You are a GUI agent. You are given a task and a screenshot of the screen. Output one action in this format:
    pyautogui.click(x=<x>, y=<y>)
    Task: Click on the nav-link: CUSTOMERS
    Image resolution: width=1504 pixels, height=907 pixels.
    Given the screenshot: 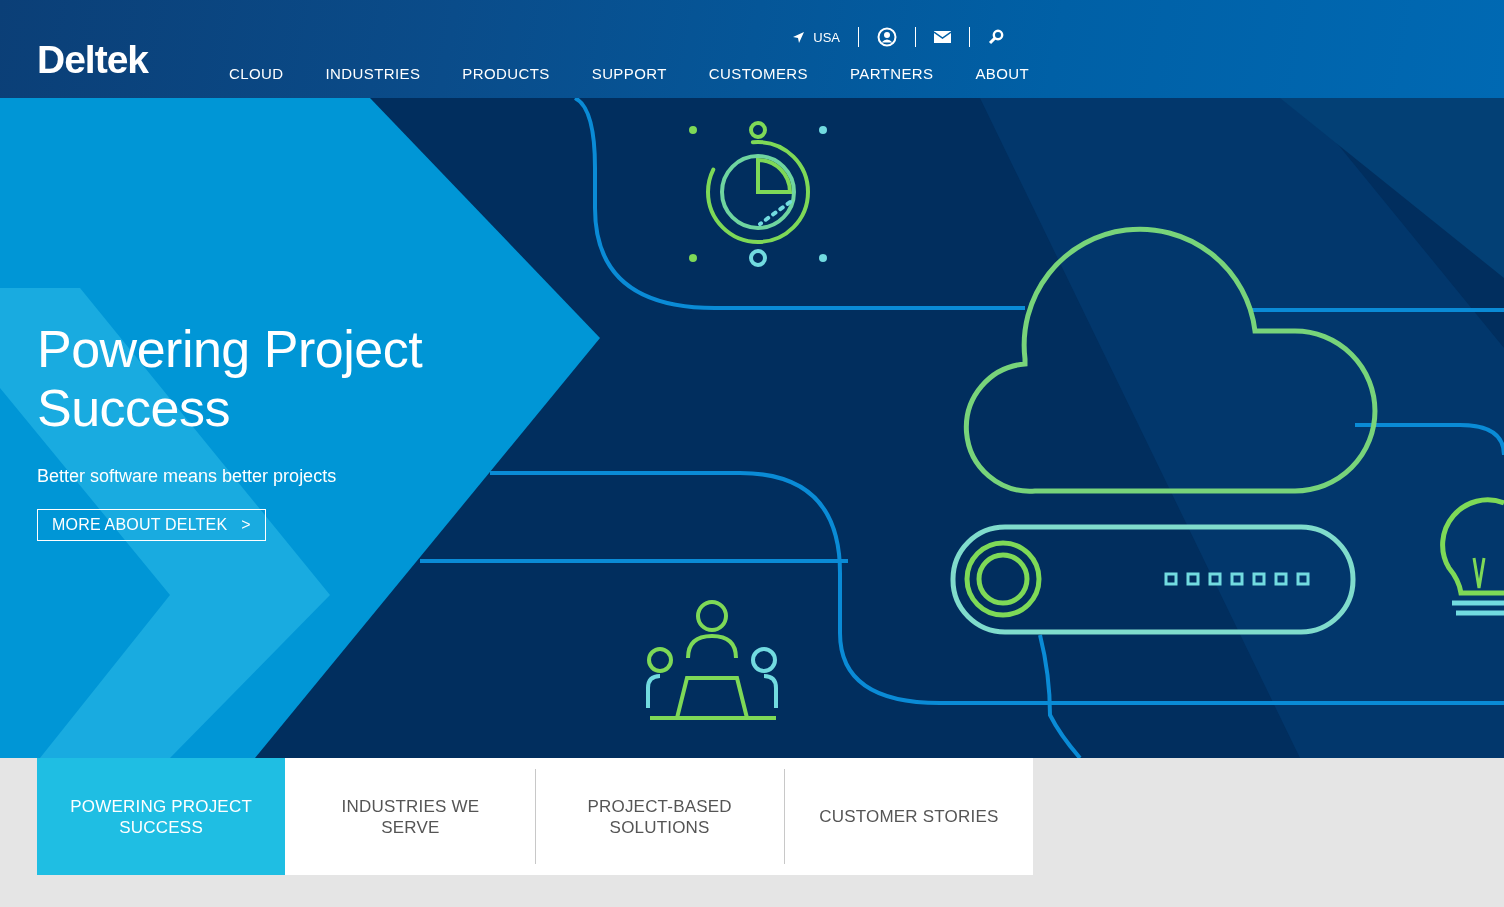 What is the action you would take?
    pyautogui.click(x=758, y=73)
    